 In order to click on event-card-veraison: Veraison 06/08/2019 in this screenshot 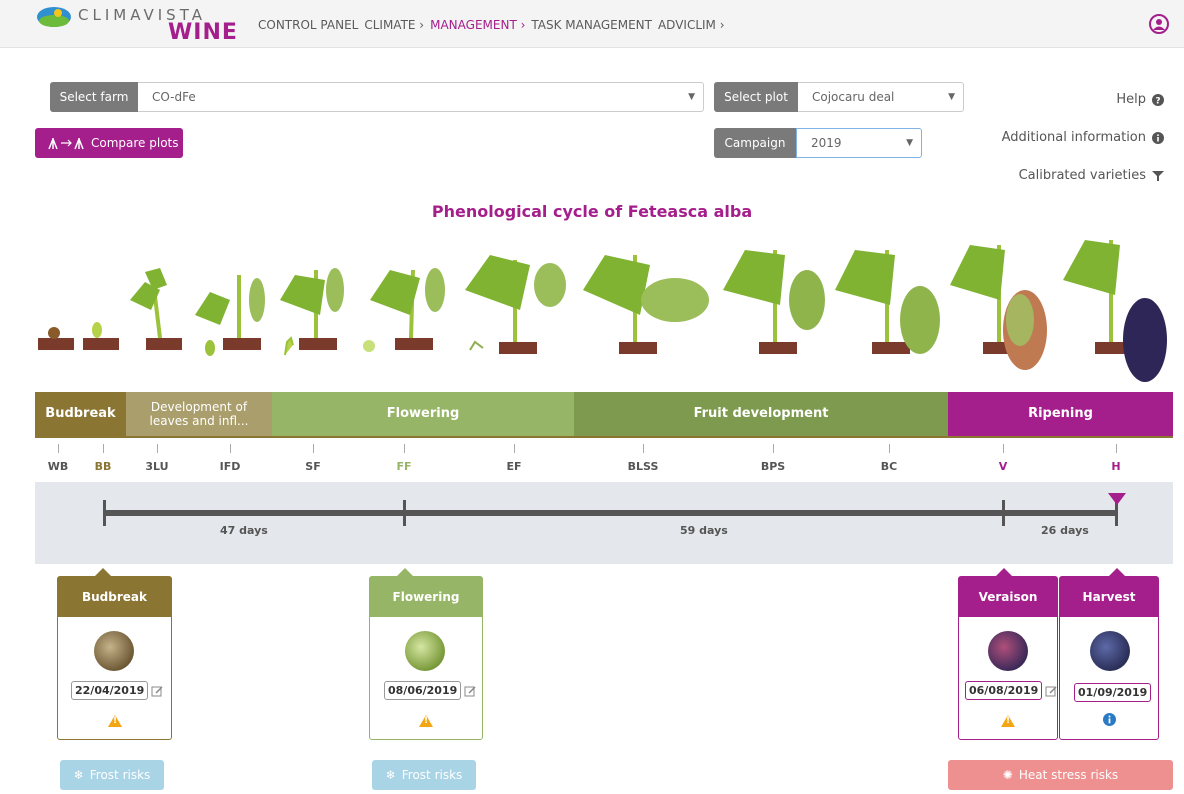, I will do `click(1008, 658)`.